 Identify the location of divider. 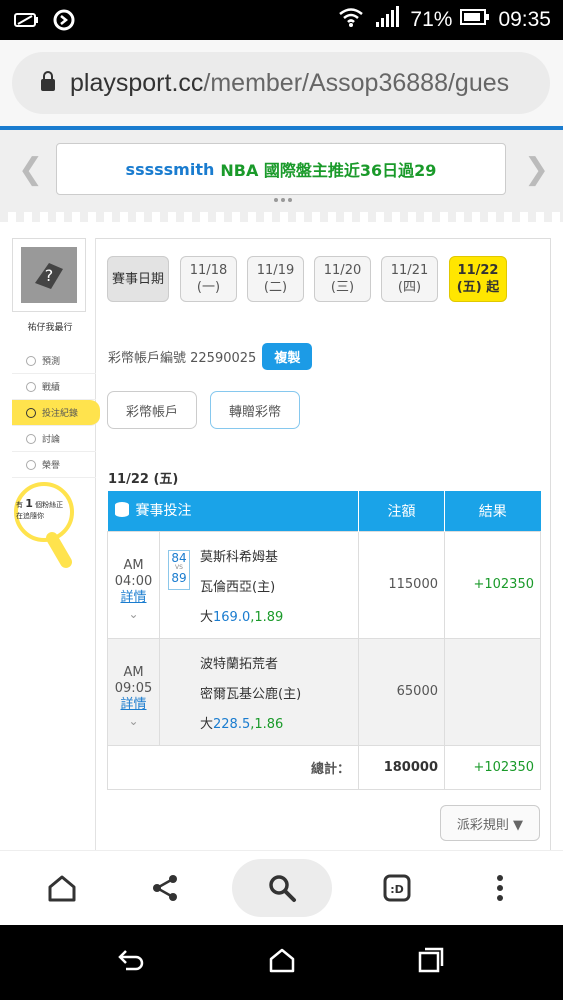
(281, 217).